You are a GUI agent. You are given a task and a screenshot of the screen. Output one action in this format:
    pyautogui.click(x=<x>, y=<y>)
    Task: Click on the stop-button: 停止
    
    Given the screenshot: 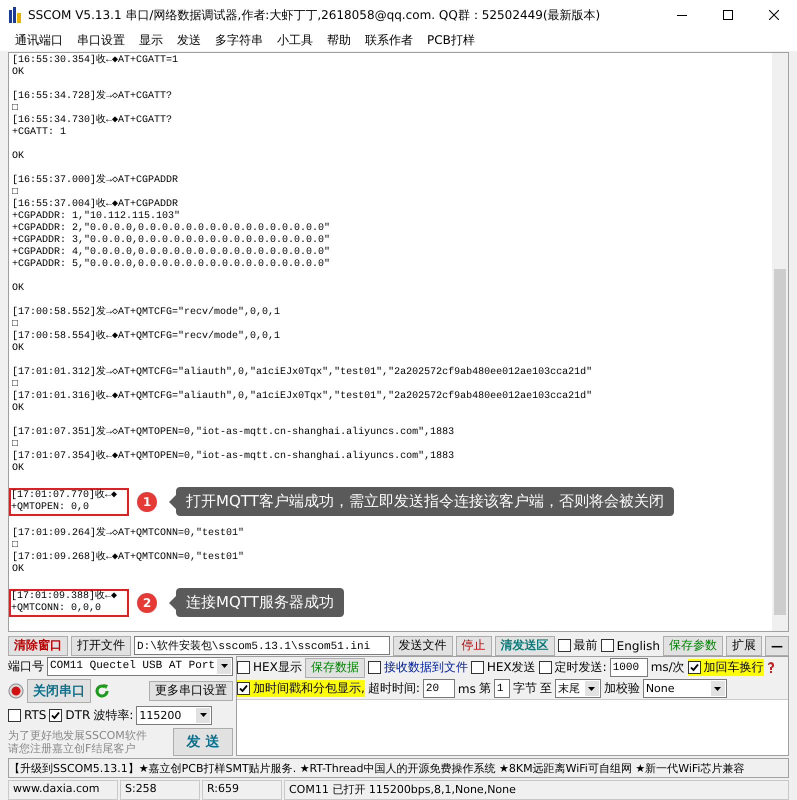 What is the action you would take?
    pyautogui.click(x=474, y=646)
    